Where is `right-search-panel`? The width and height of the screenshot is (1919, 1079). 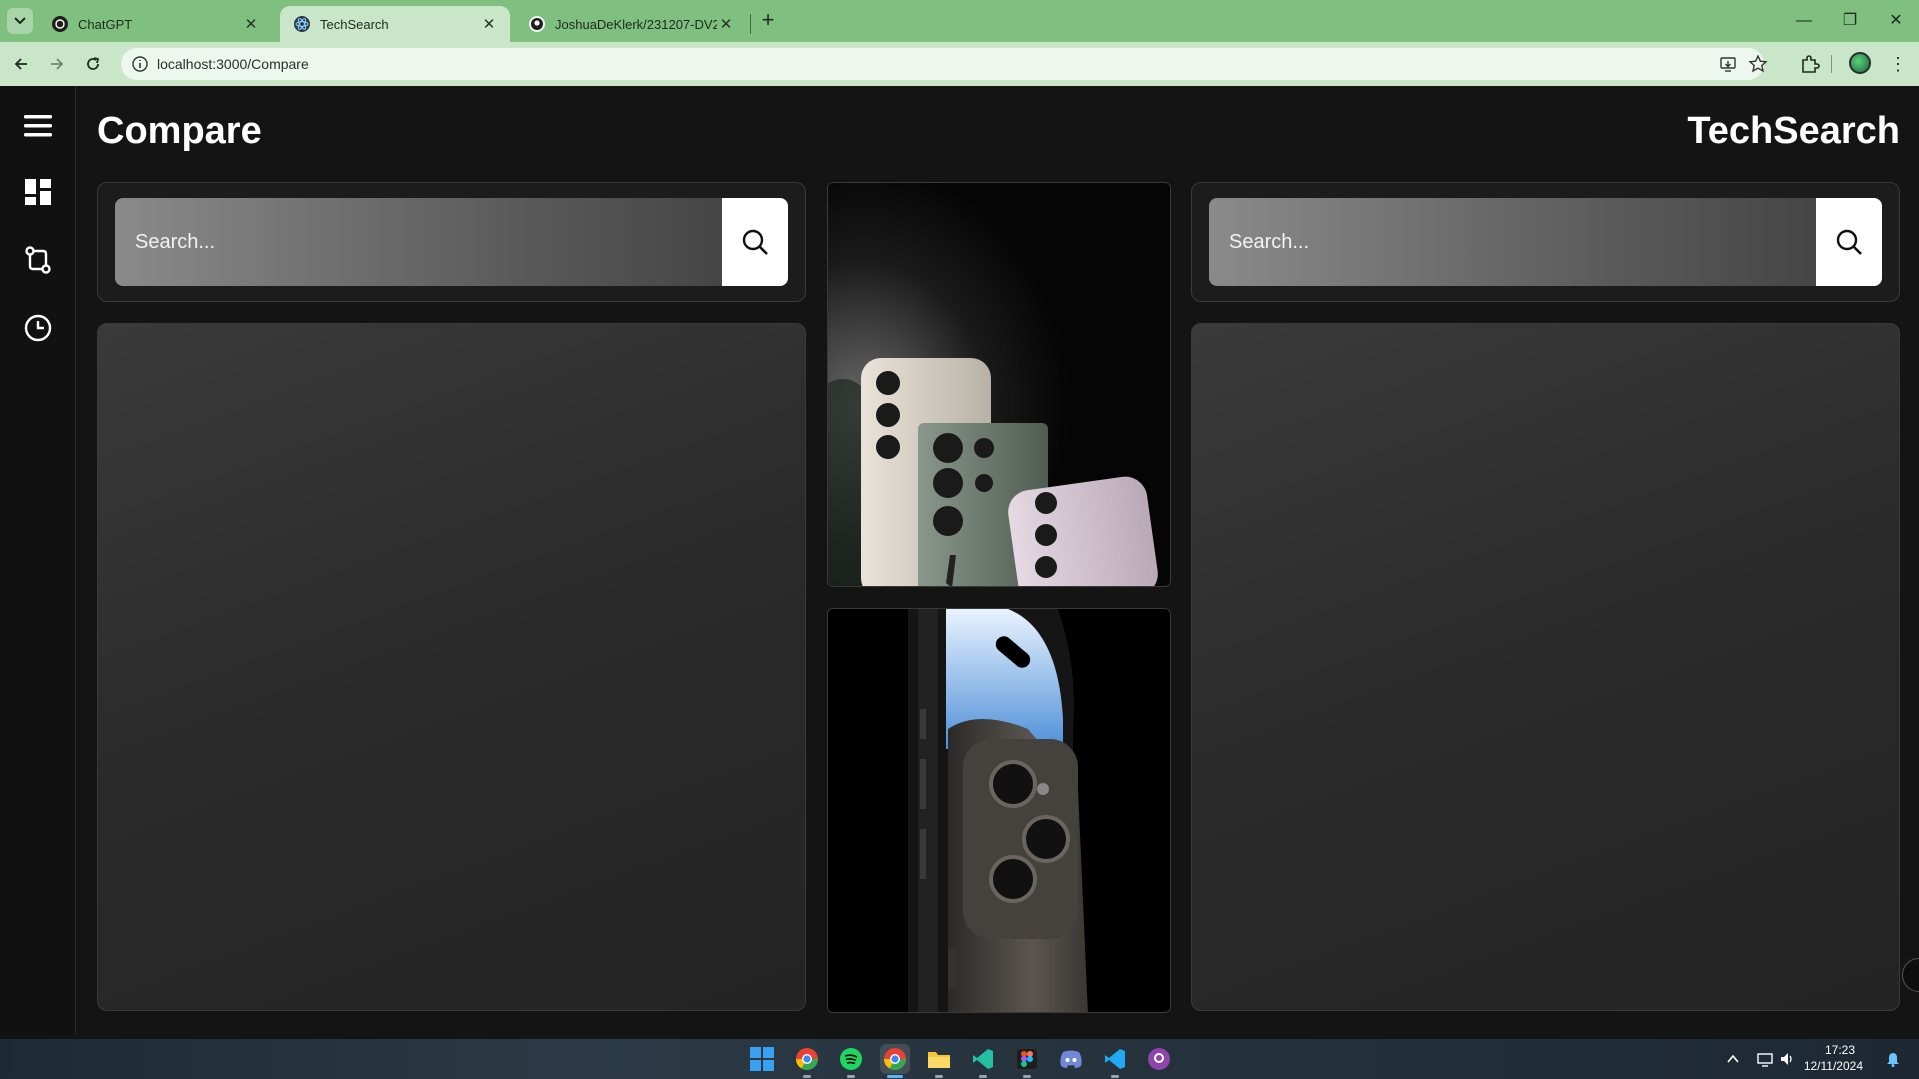
right-search-panel is located at coordinates (1545, 242).